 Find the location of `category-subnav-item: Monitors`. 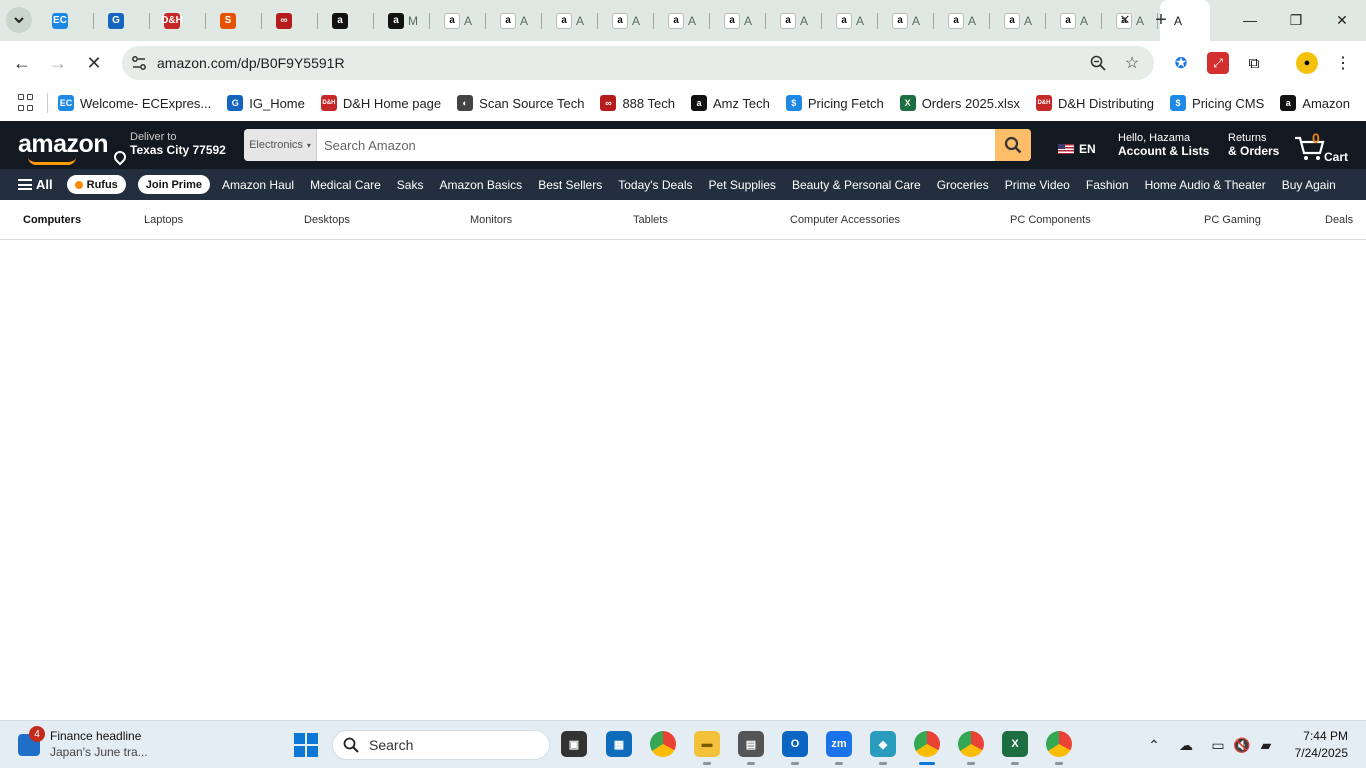

category-subnav-item: Monitors is located at coordinates (491, 220).